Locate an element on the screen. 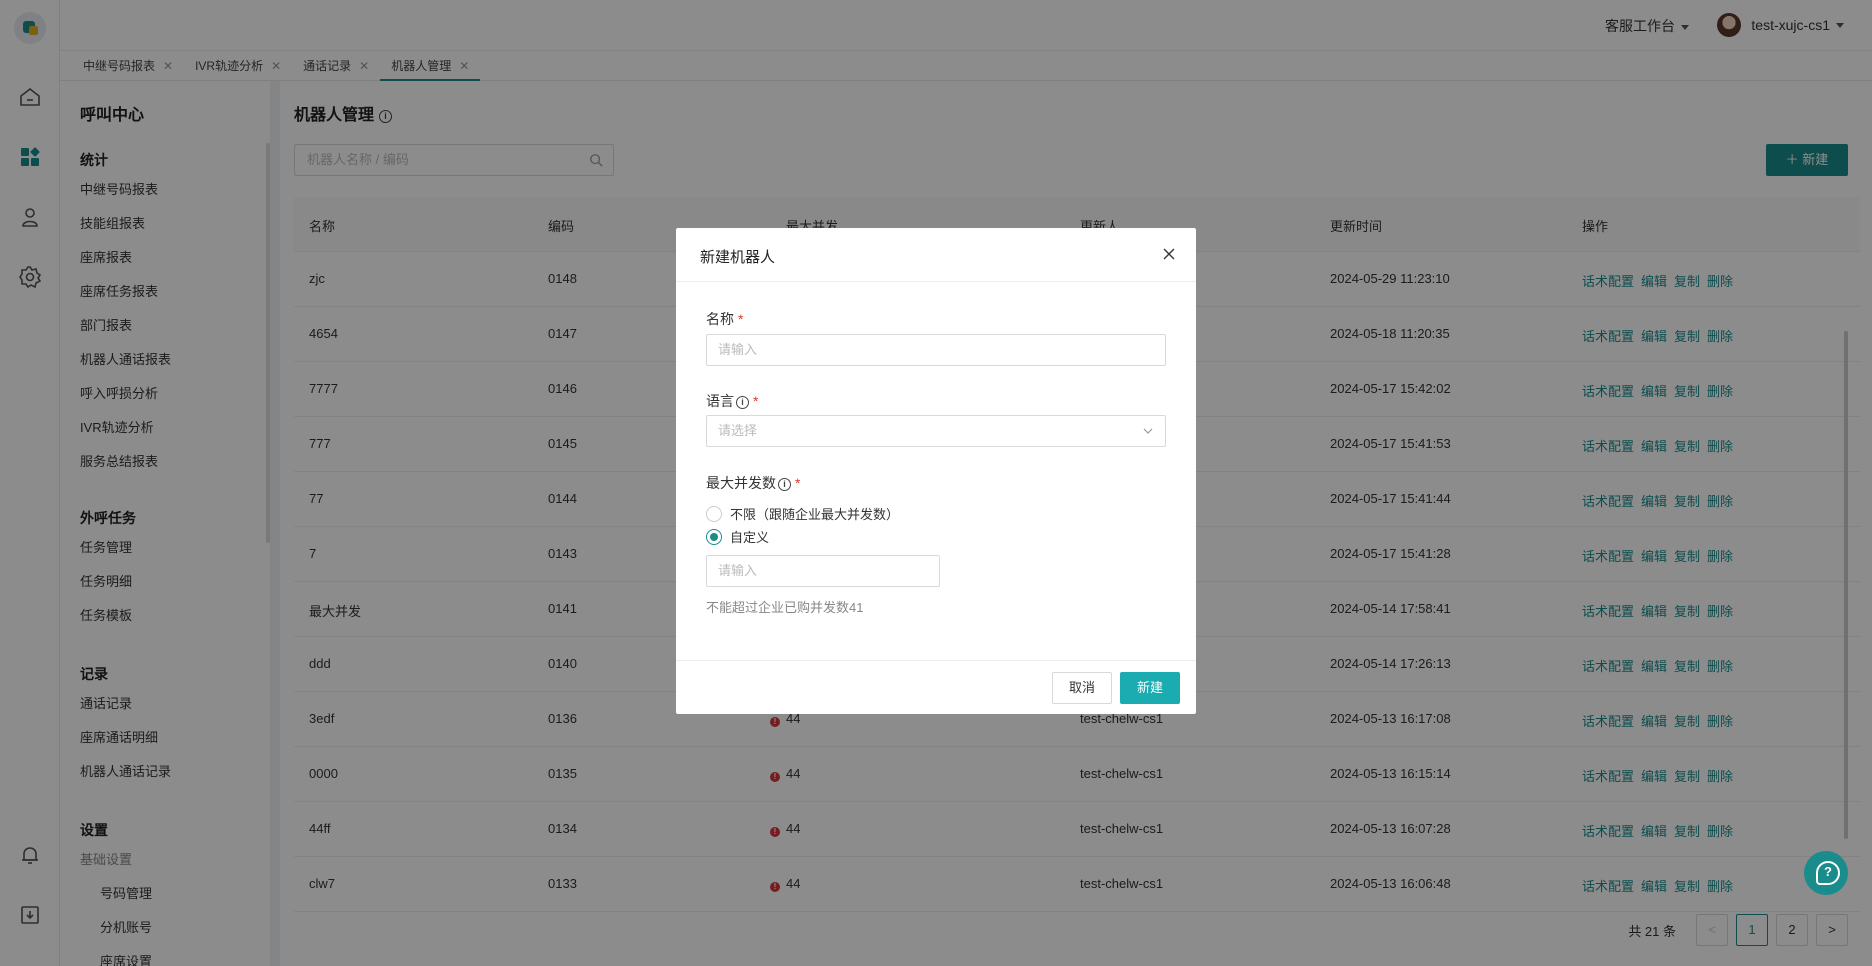 Image resolution: width=1872 pixels, height=966 pixels. chevron-down-icon is located at coordinates (1148, 431).